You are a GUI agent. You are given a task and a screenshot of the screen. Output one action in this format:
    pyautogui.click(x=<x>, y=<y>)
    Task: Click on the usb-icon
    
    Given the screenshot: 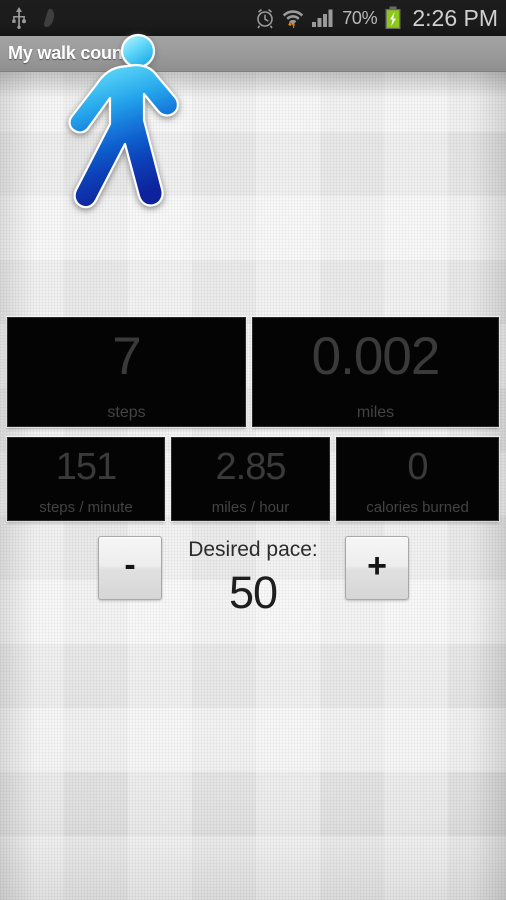 What is the action you would take?
    pyautogui.click(x=19, y=18)
    